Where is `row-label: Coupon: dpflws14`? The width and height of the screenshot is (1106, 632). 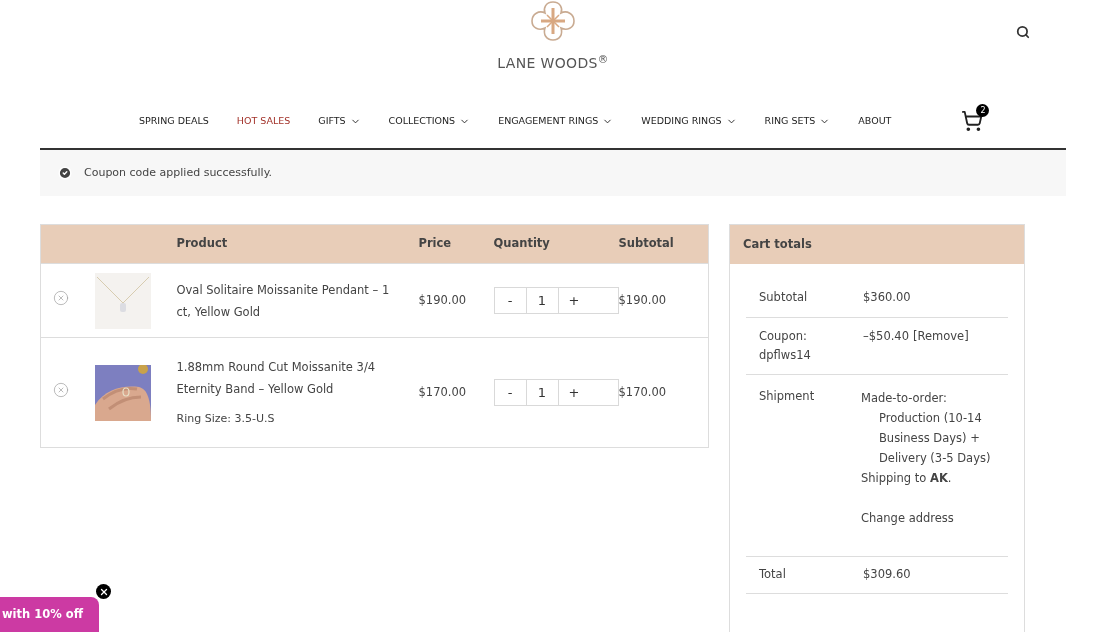
row-label: Coupon: dpflws14 is located at coordinates (785, 346).